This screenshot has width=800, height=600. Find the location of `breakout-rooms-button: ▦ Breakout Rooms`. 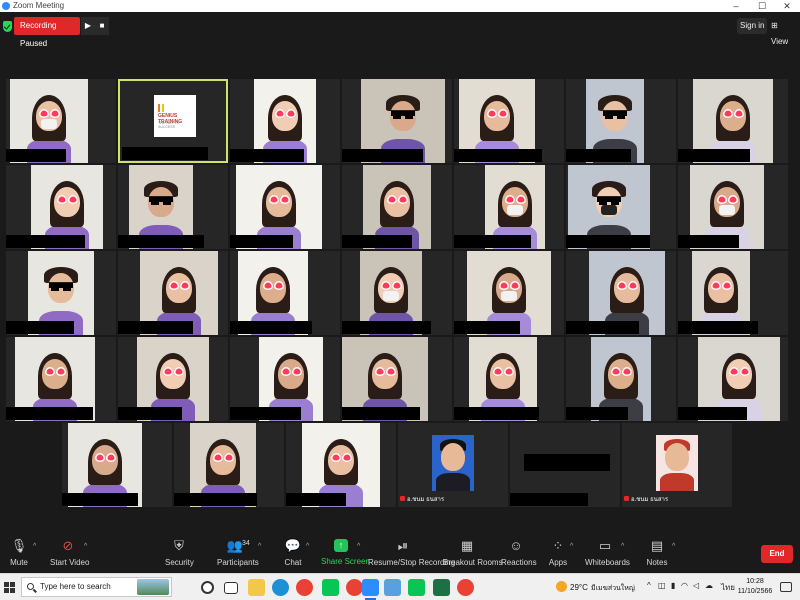

breakout-rooms-button: ▦ Breakout Rooms is located at coordinates (473, 555).